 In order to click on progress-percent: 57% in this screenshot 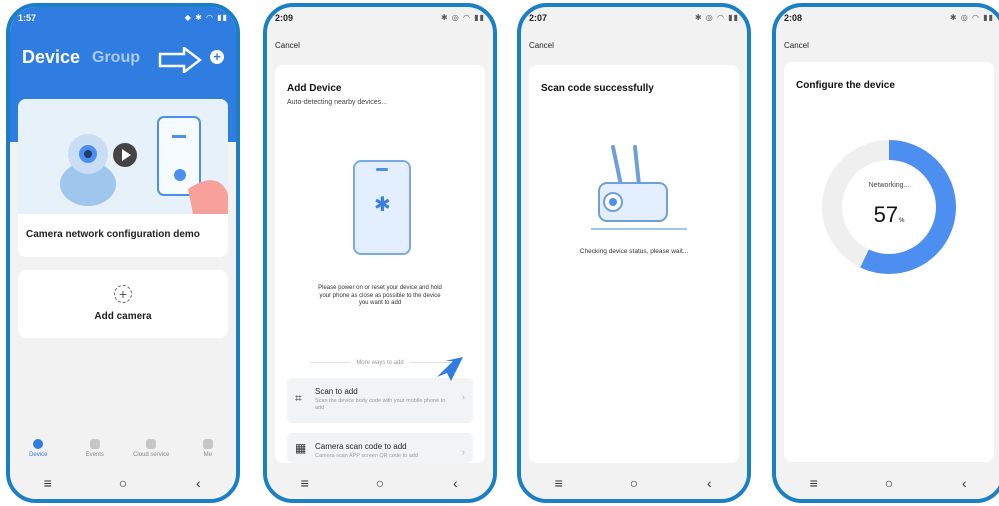, I will do `click(889, 215)`.